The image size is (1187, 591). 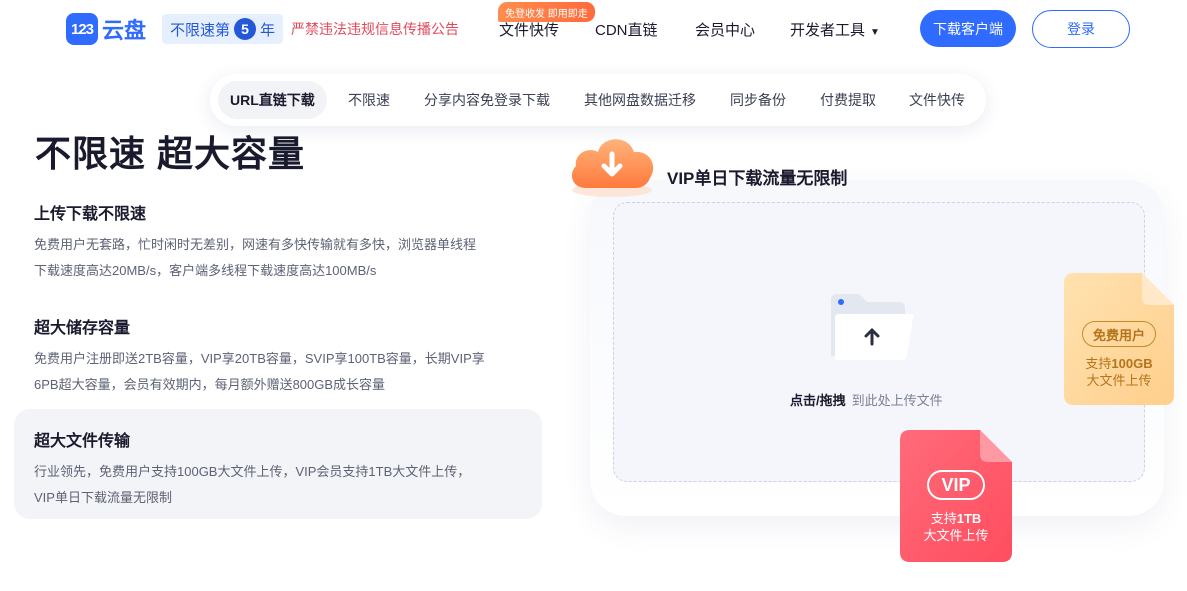 I want to click on vip-card-line1: 支持1TB, so click(x=956, y=518).